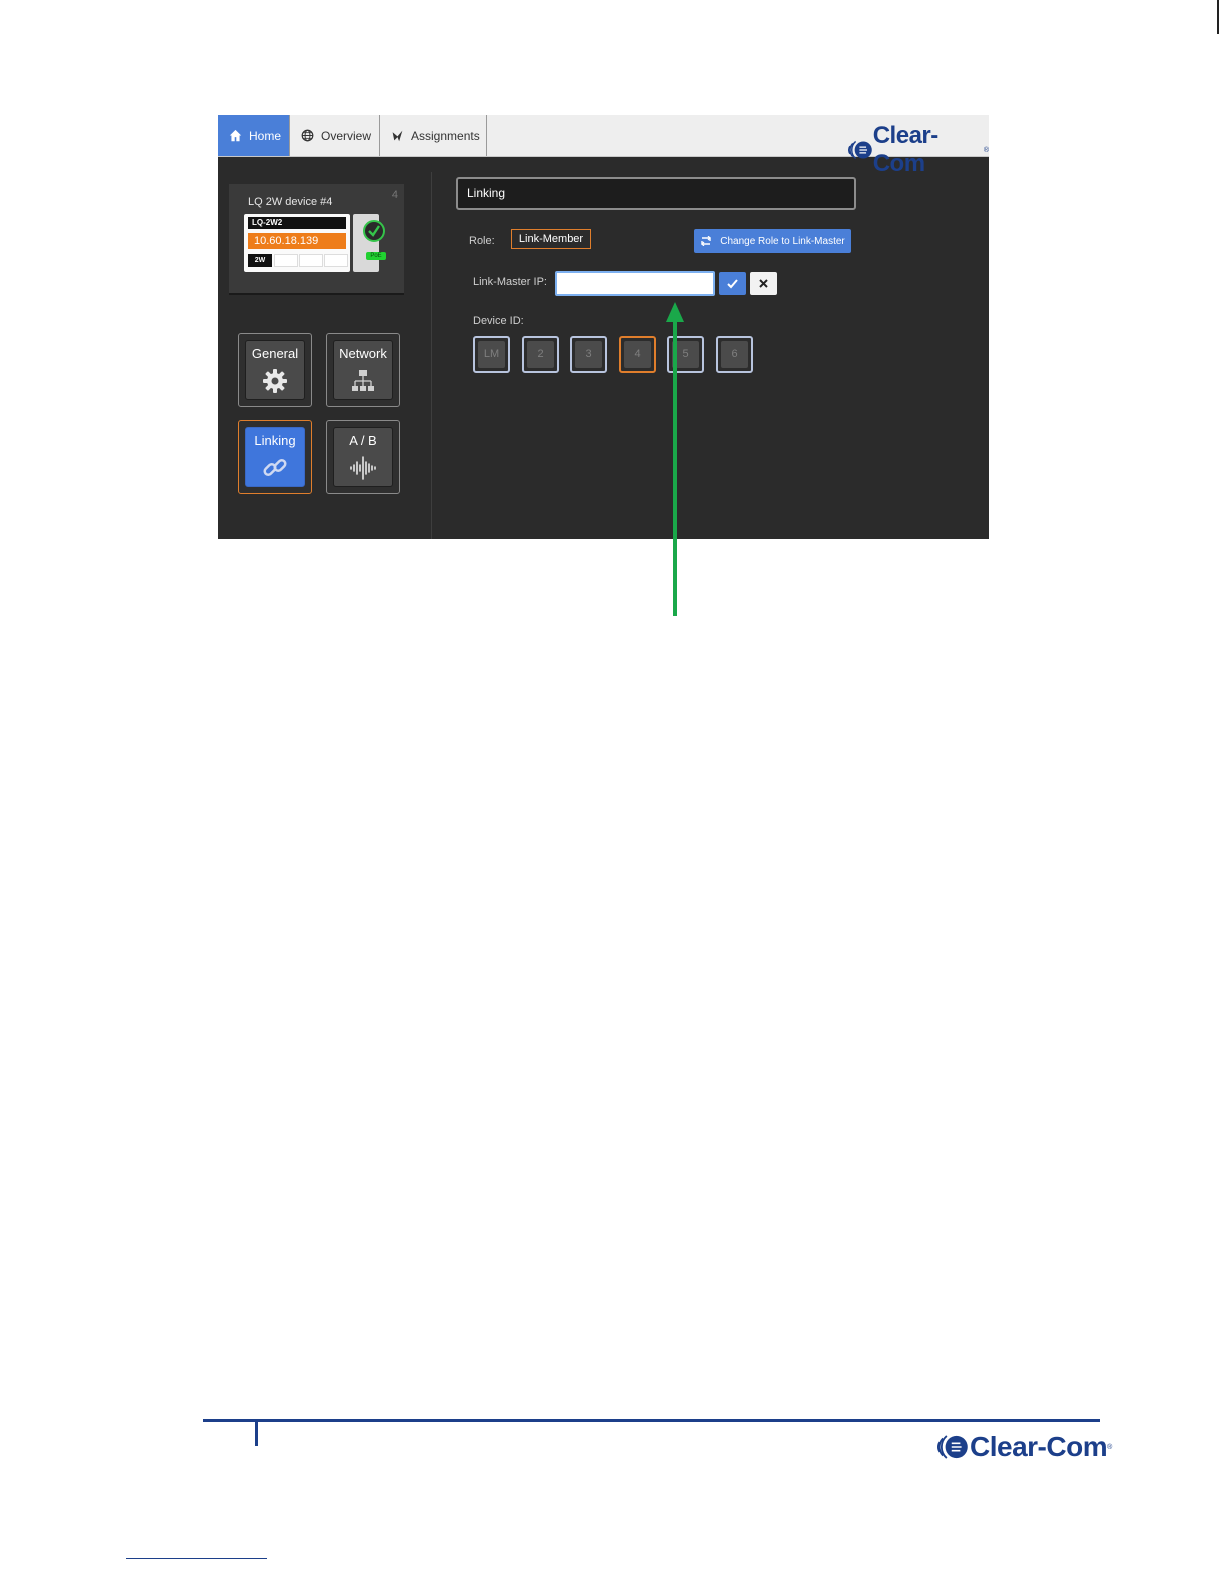  What do you see at coordinates (275, 381) in the screenshot?
I see `gear-icon` at bounding box center [275, 381].